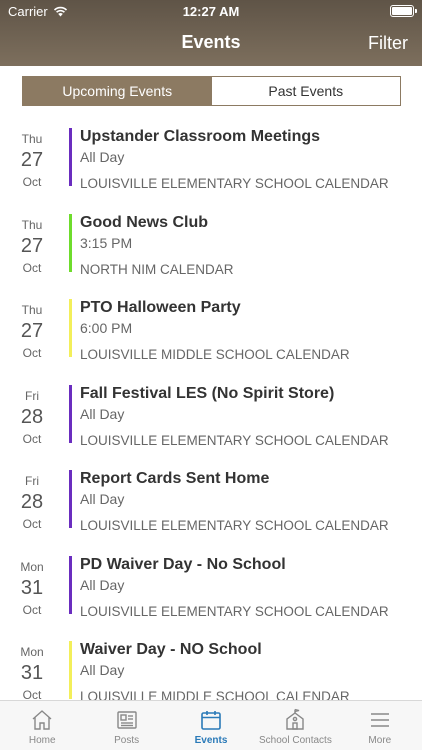 This screenshot has width=422, height=750. Describe the element at coordinates (160, 307) in the screenshot. I see `event-title: PTO Halloween Party` at that location.